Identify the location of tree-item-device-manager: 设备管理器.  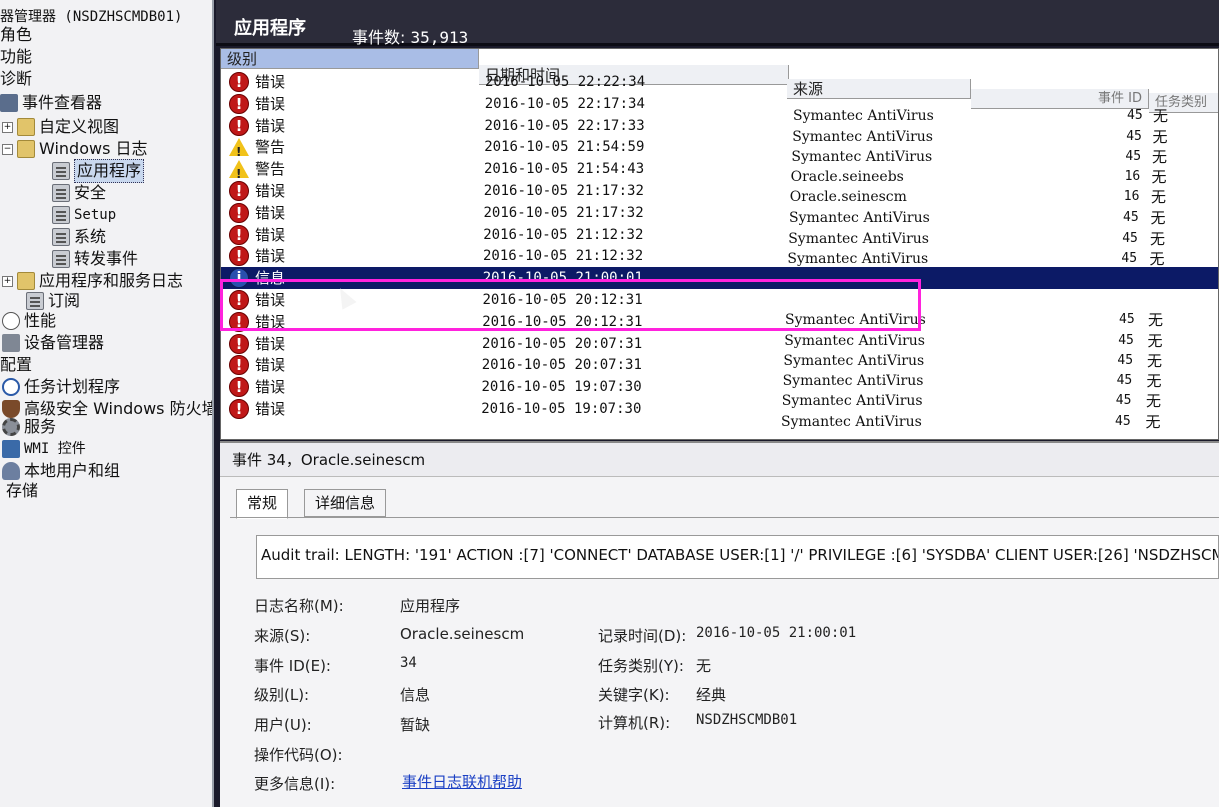
(53, 343).